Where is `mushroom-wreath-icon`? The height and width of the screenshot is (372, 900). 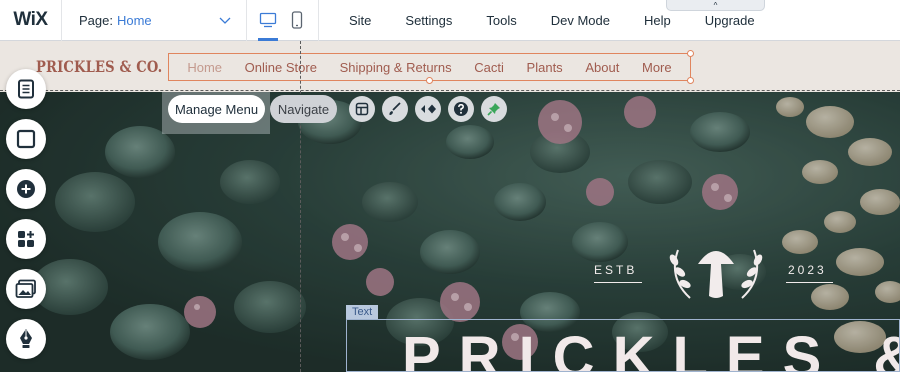
mushroom-wreath-icon is located at coordinates (716, 274).